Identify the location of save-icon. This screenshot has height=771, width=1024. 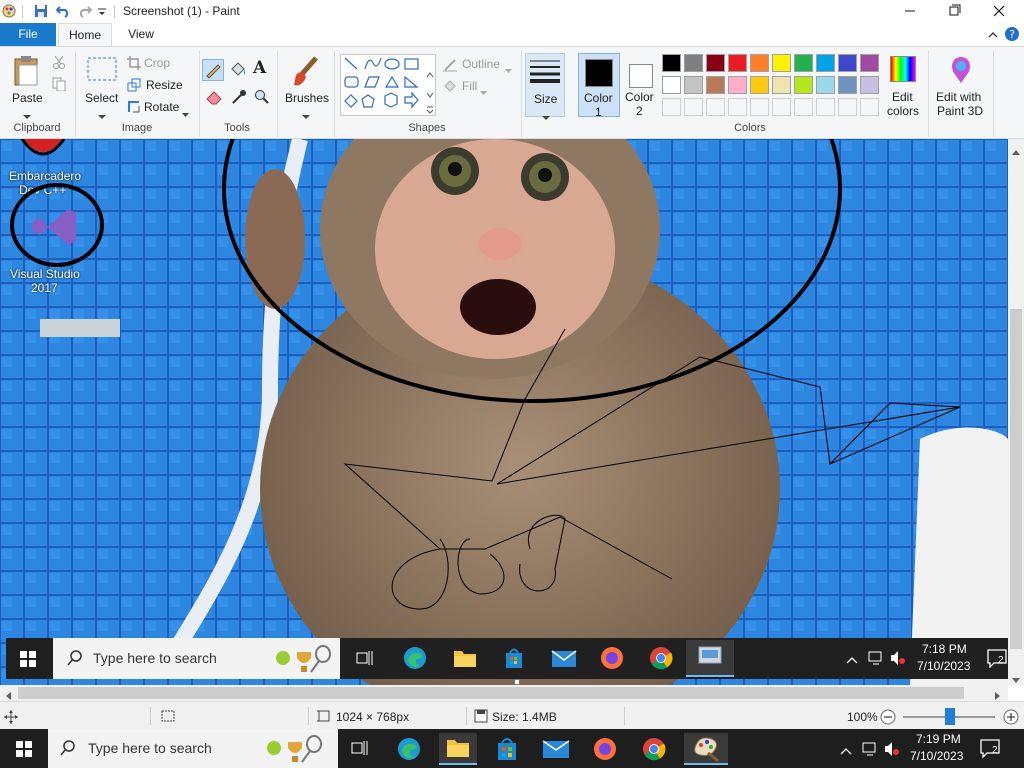
(41, 11).